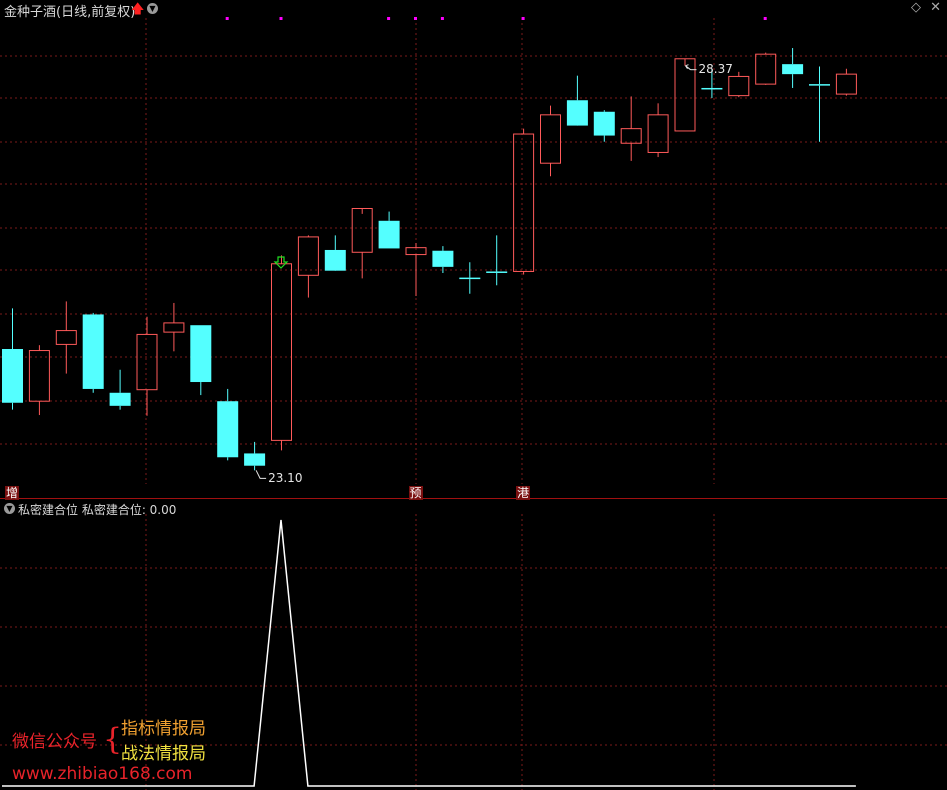 The image size is (947, 790). I want to click on watermark-brace: {, so click(113, 739).